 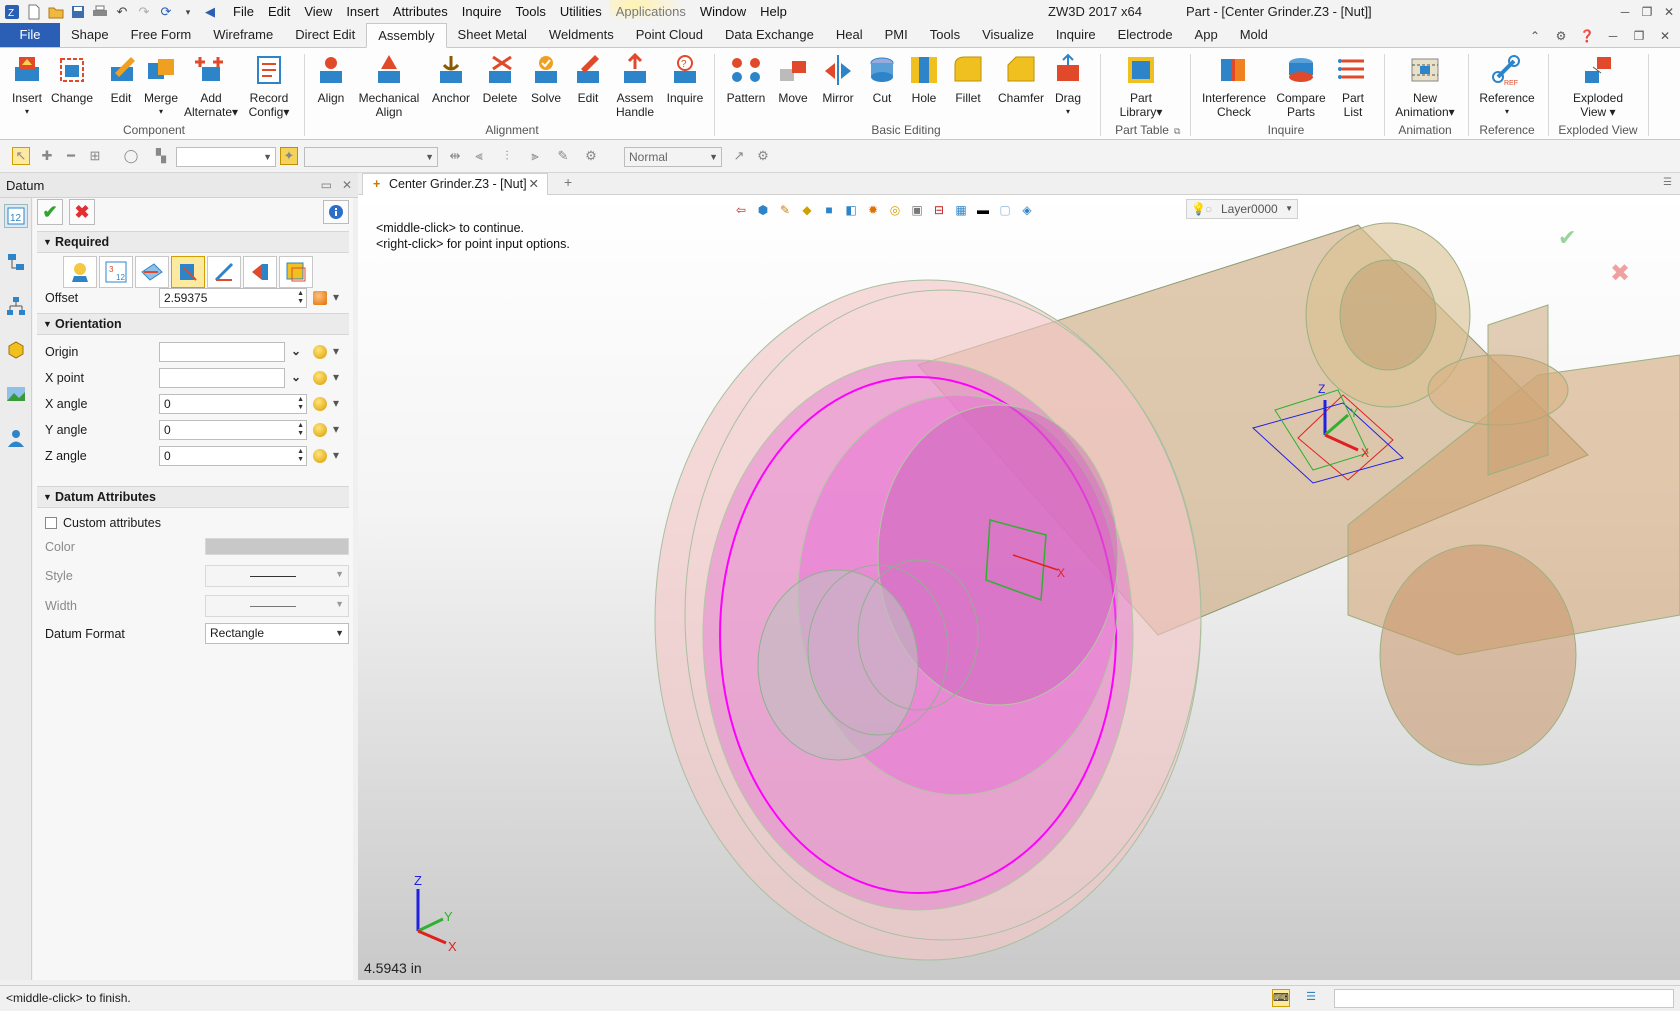 I want to click on xangle-dropdown-icon: ▾, so click(x=336, y=403).